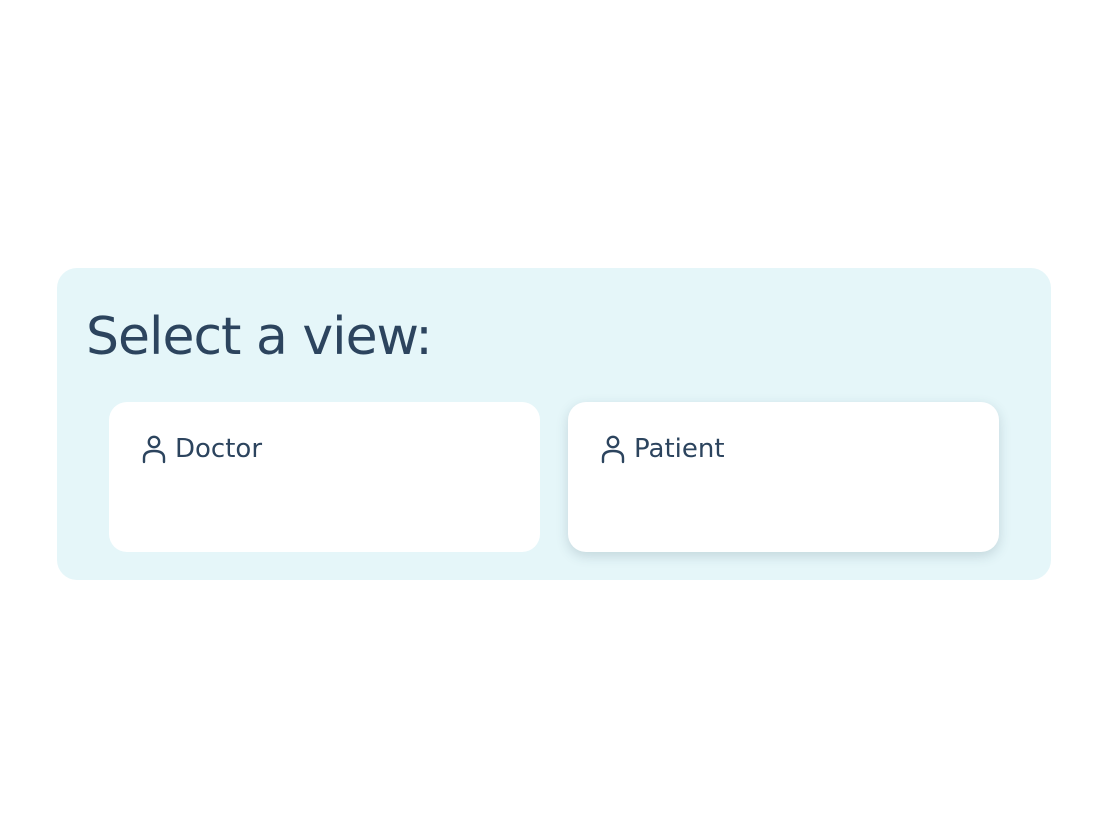 This screenshot has height=825, width=1118. I want to click on panel-title: Select a view:, so click(259, 337).